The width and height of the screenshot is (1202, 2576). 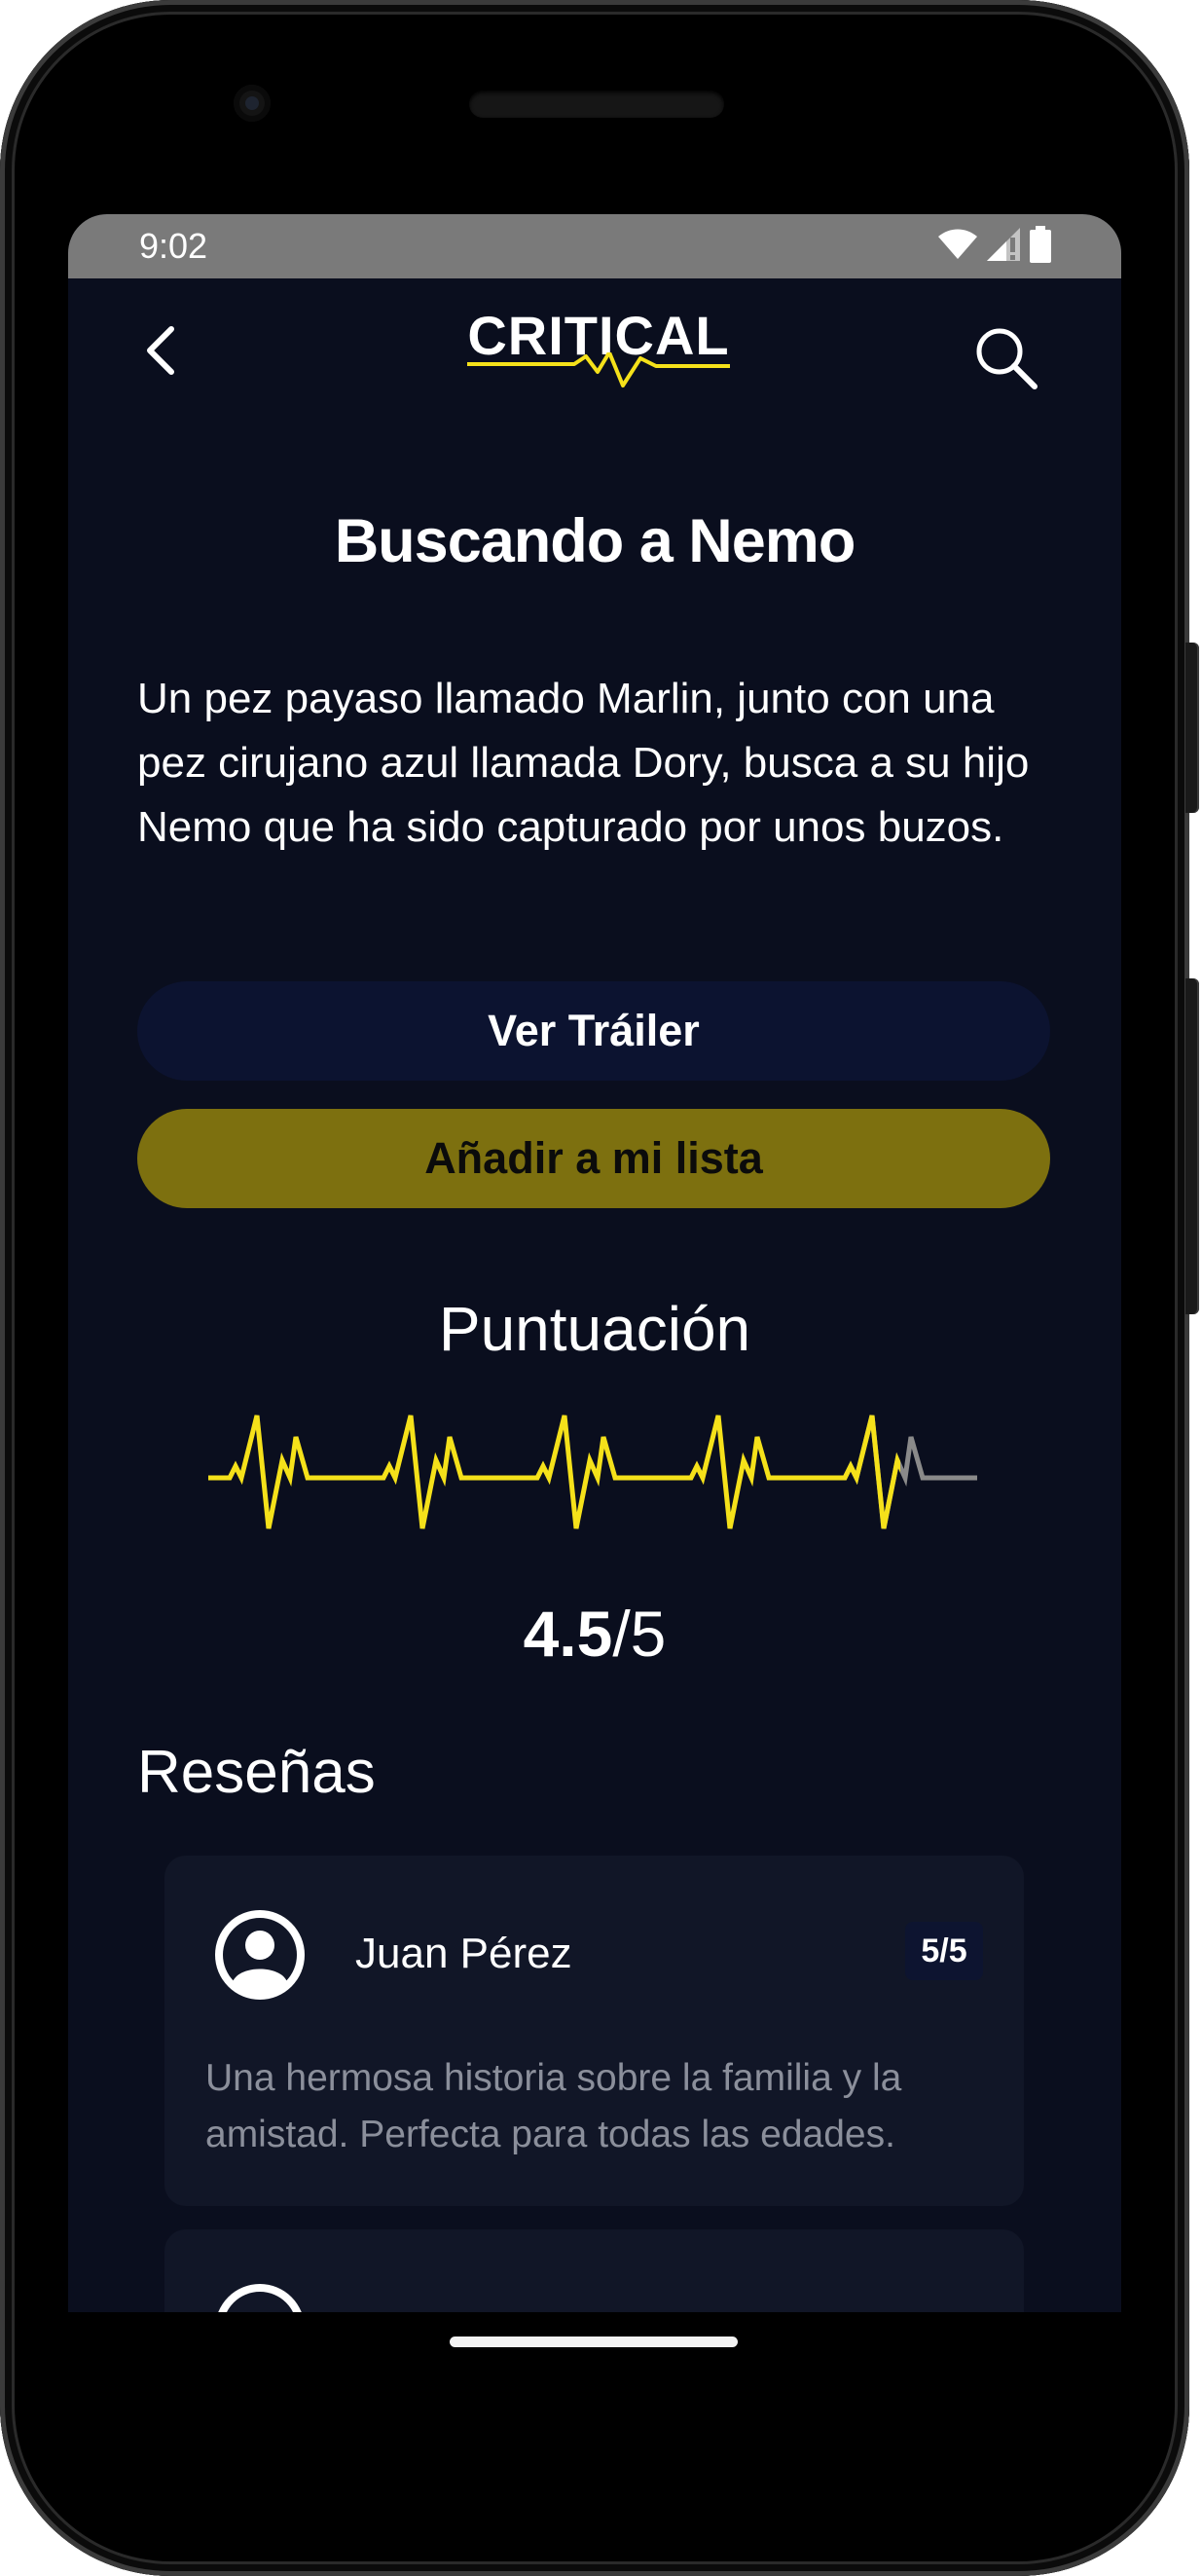 I want to click on app-header: CRITICAL, so click(x=594, y=346).